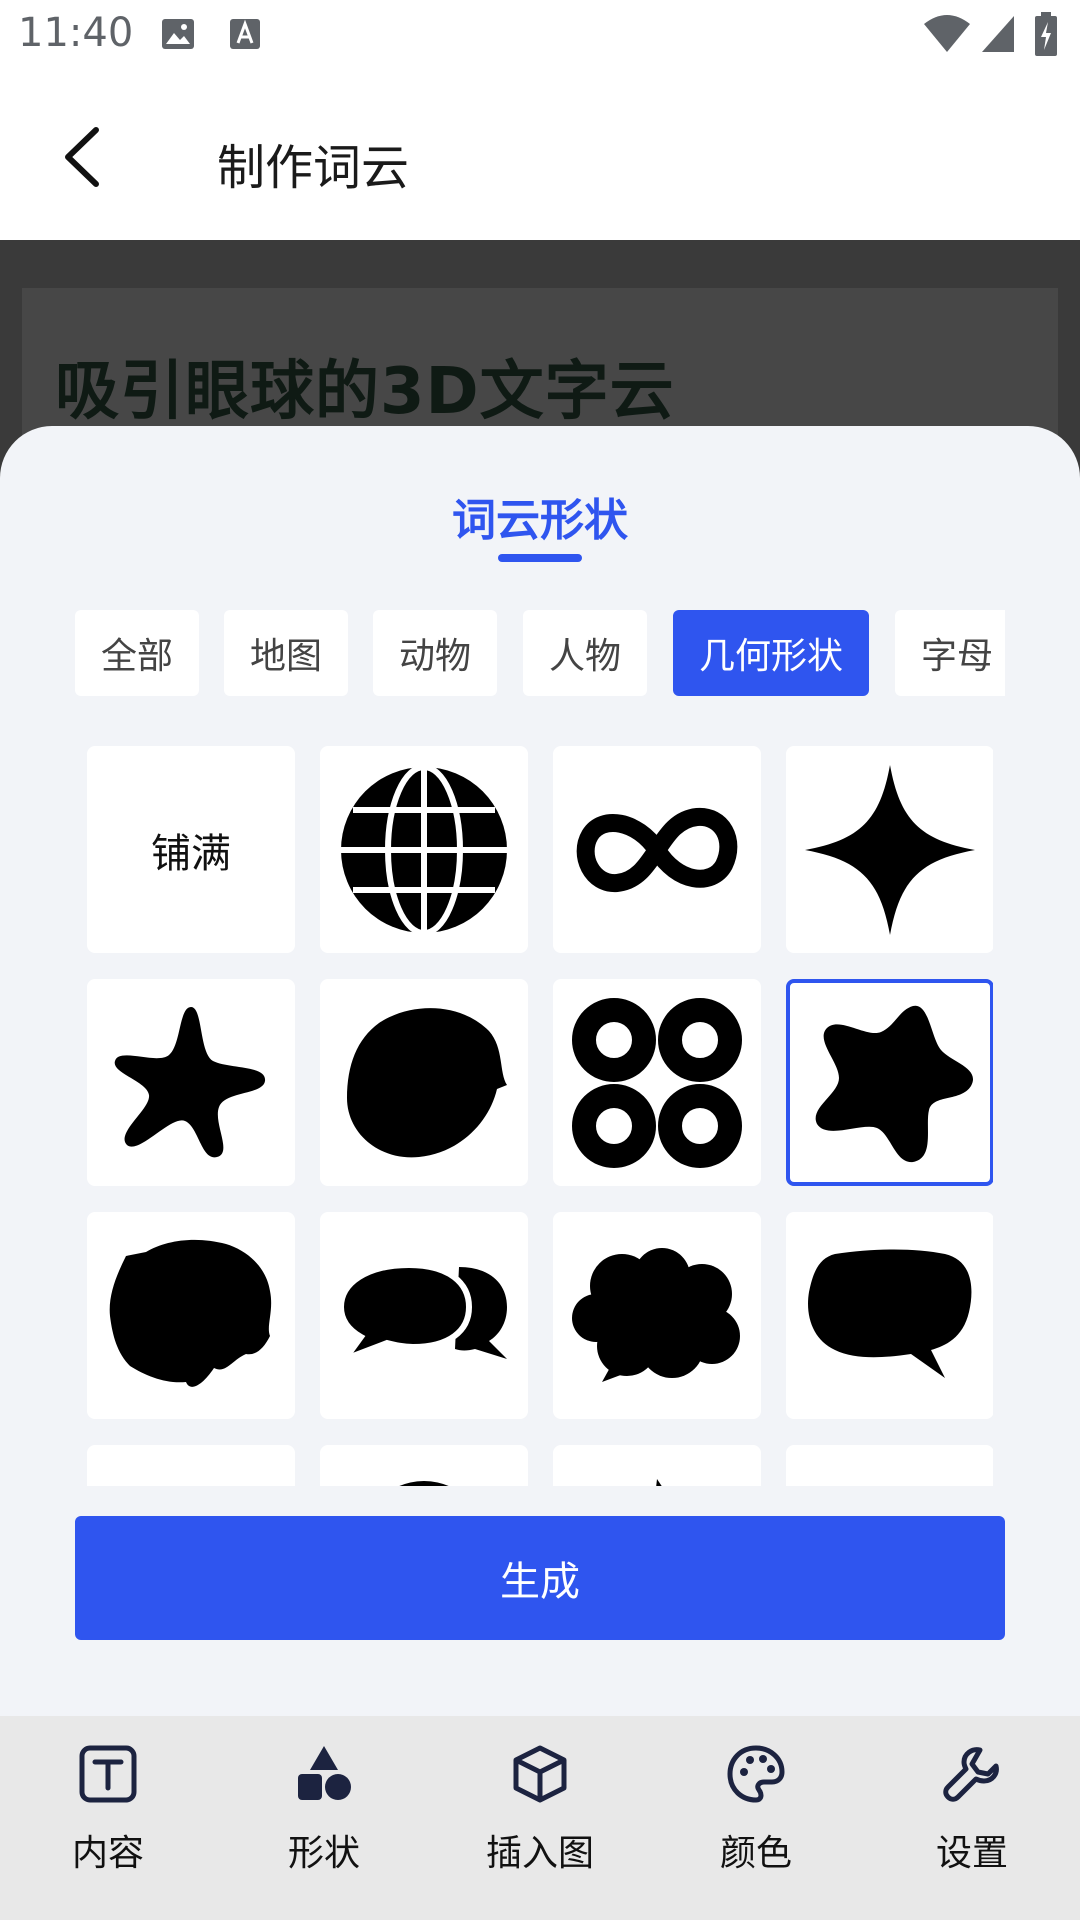 Image resolution: width=1080 pixels, height=1920 pixels. I want to click on nav-item-settings: 设置, so click(972, 1818).